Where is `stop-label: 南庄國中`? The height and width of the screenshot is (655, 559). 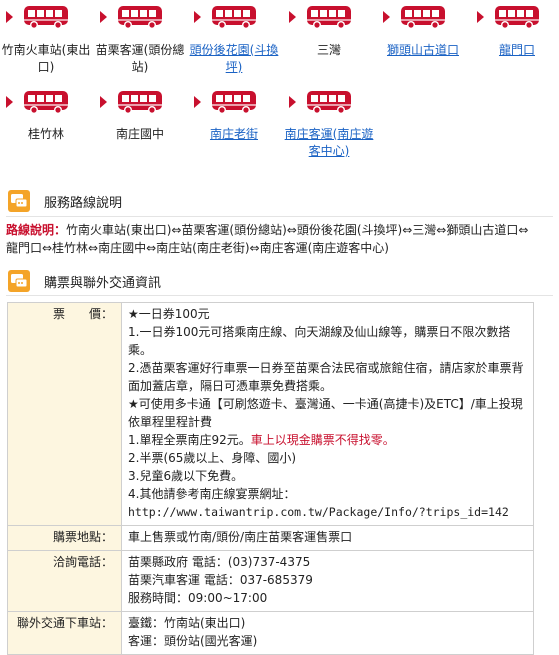
stop-label: 南庄國中 is located at coordinates (139, 134).